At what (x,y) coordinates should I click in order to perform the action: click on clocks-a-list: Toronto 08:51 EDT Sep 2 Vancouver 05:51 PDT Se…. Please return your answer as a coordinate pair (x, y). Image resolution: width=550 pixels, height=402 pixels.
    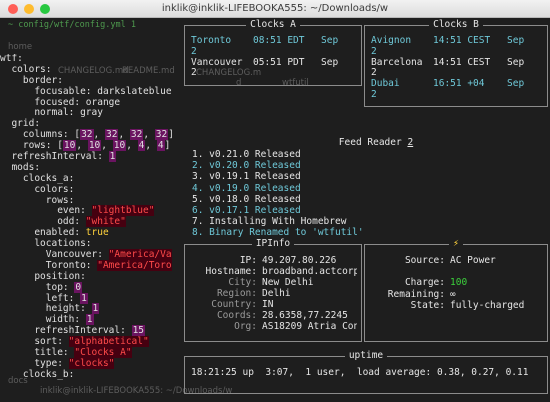
    Looking at the image, I should click on (274, 57).